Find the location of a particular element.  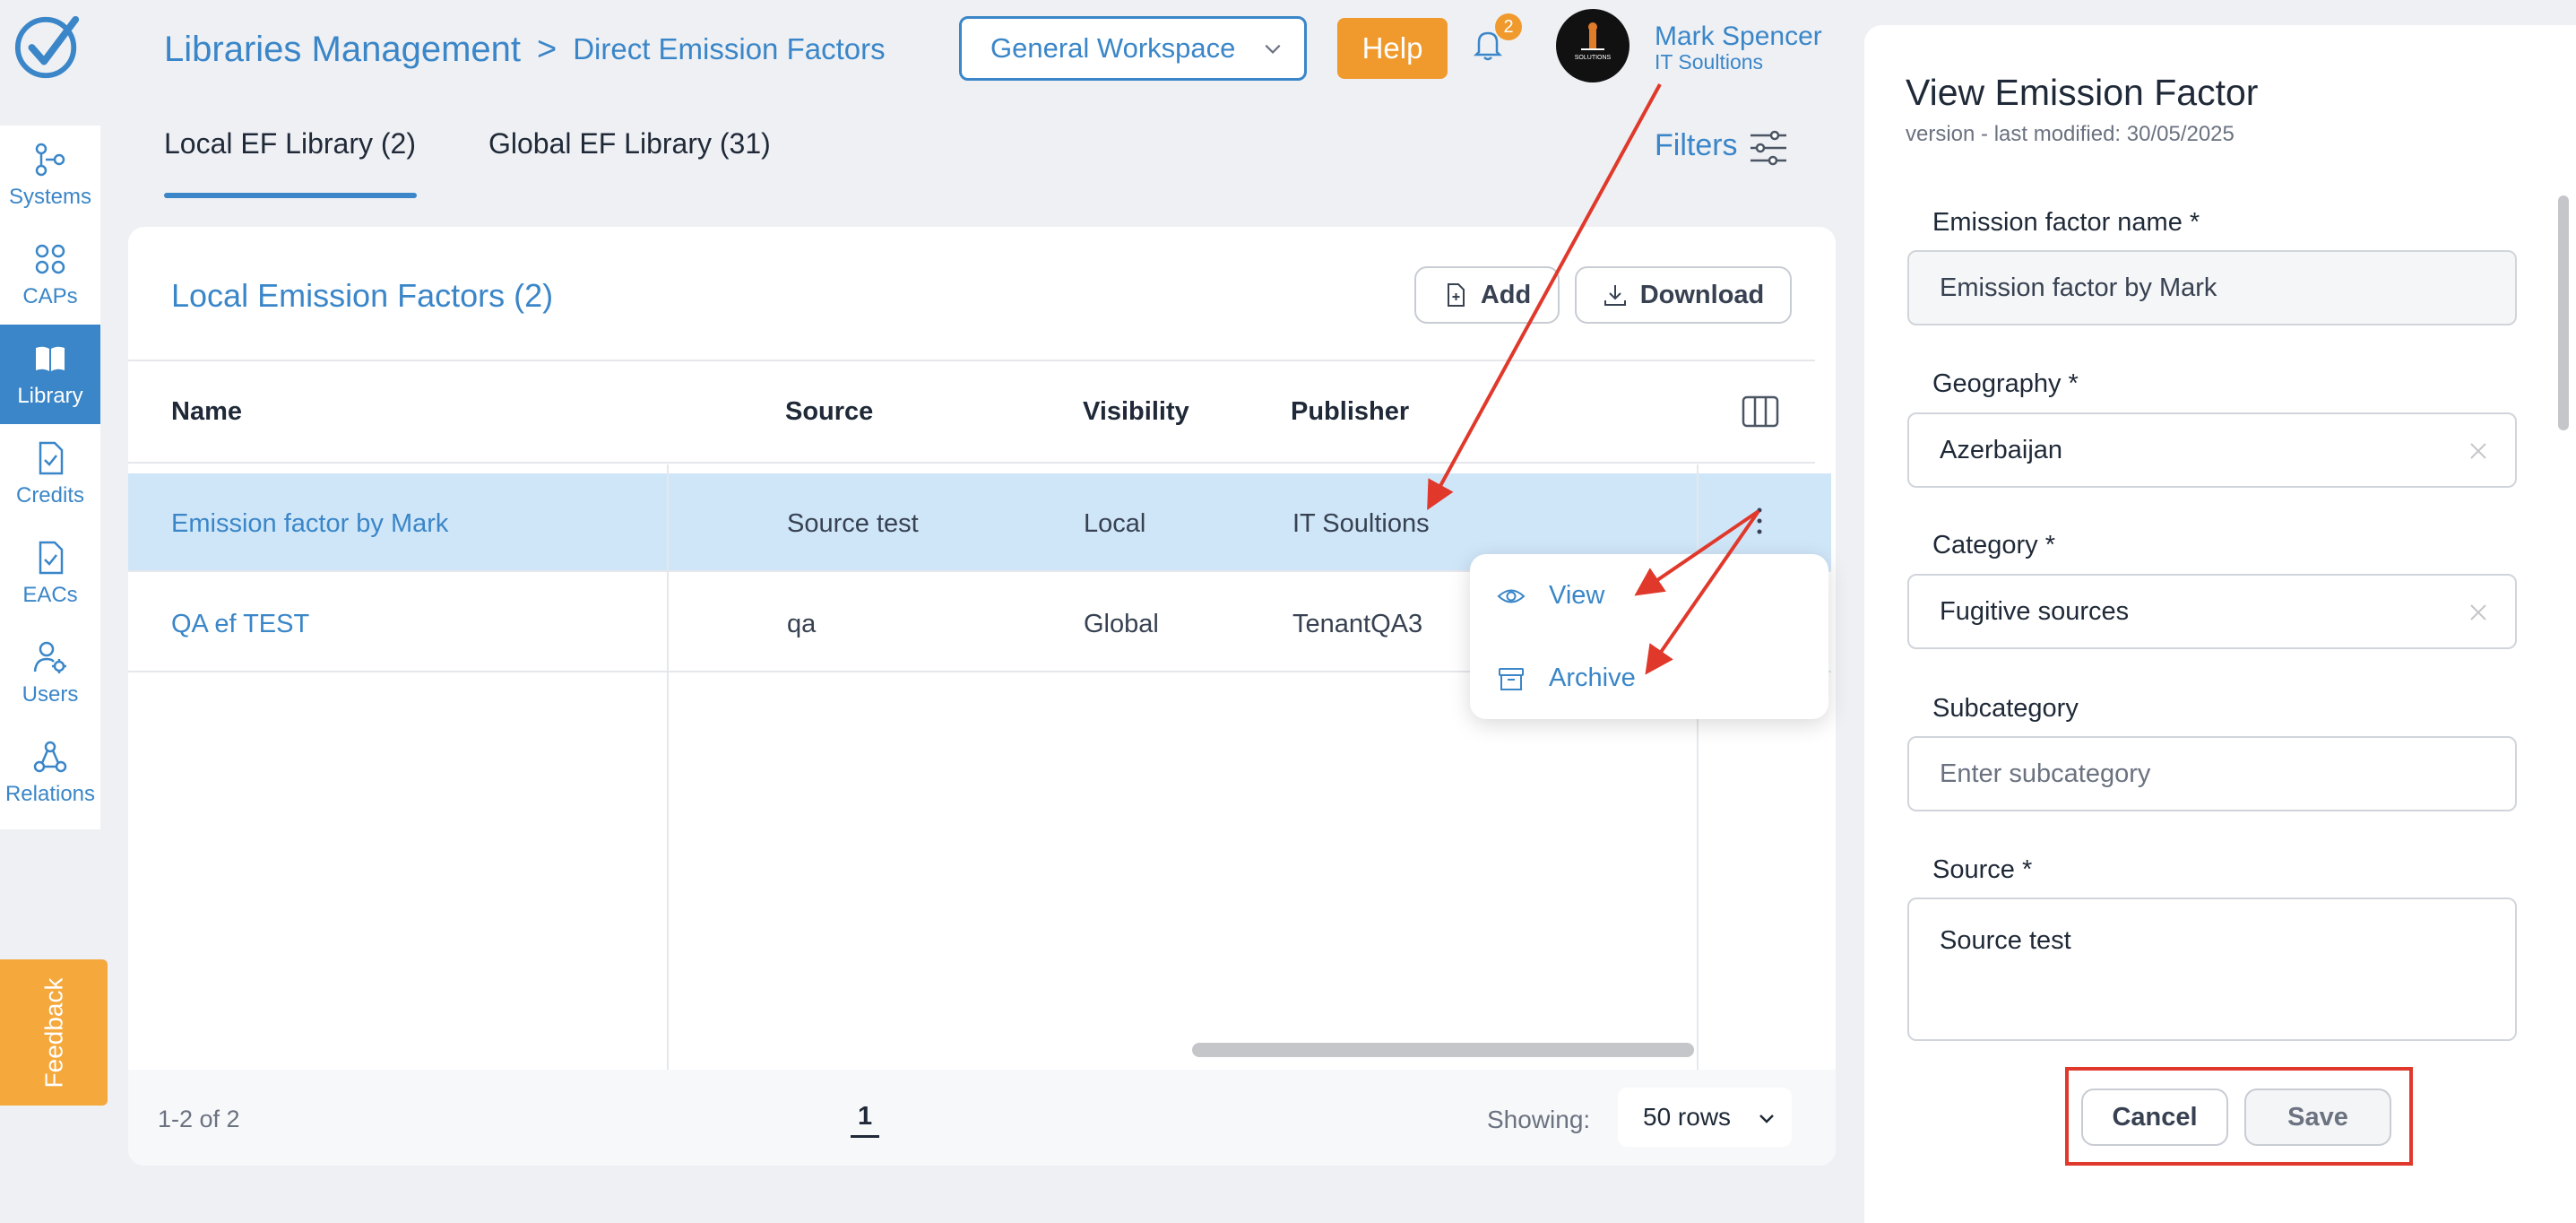

workspace-select: General Workspace is located at coordinates (1133, 48).